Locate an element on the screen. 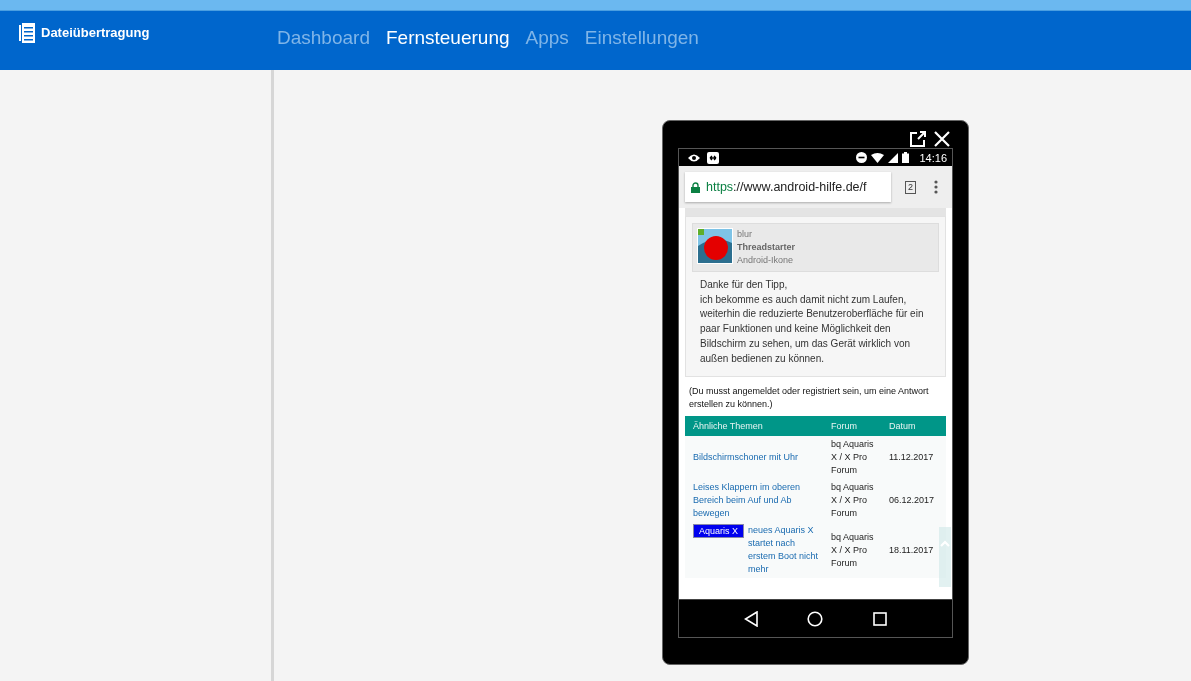 This screenshot has height=681, width=1191. wifi-icon is located at coordinates (878, 157).